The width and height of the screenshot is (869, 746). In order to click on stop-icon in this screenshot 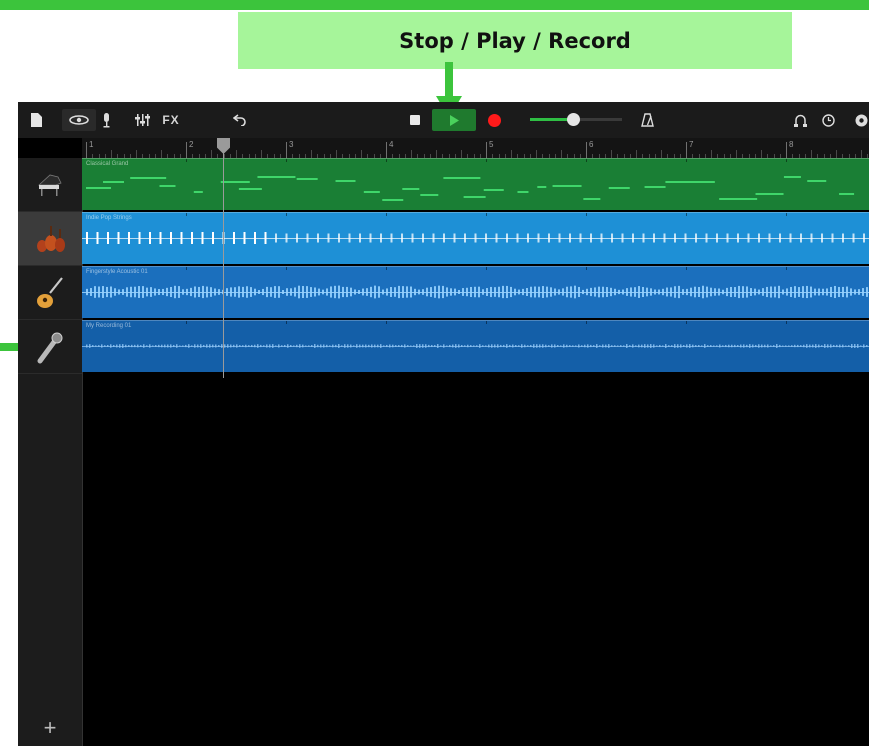, I will do `click(415, 120)`.